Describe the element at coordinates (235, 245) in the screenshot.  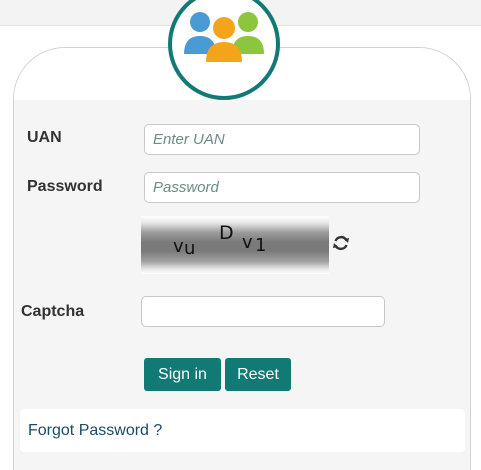
I see `captcha-image: v u D v 1` at that location.